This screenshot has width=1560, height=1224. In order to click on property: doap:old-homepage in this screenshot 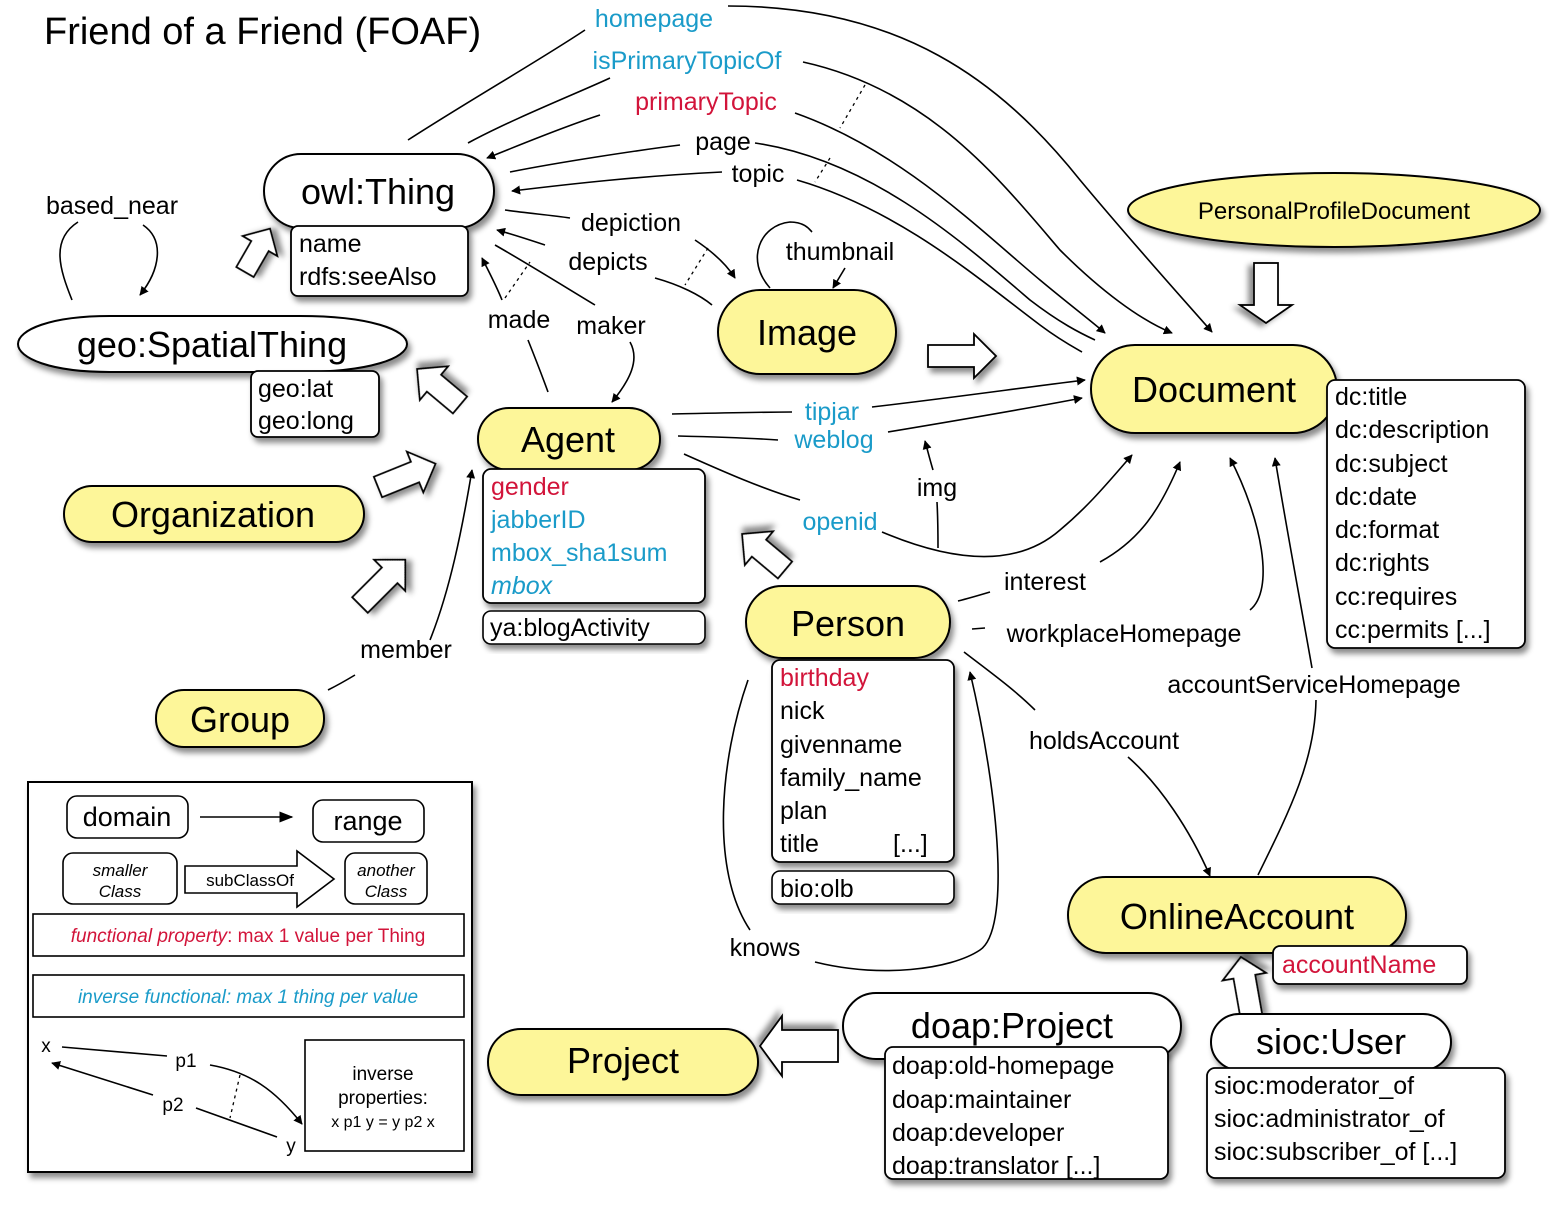, I will do `click(1003, 1066)`.